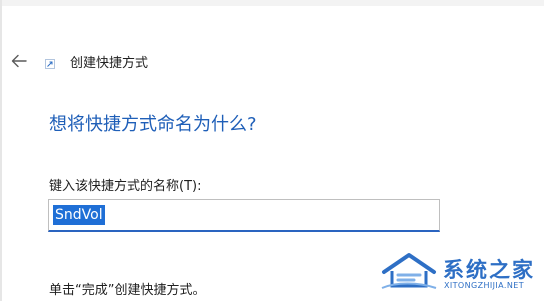 The height and width of the screenshot is (301, 544). Describe the element at coordinates (153, 124) in the screenshot. I see `page-heading: 想将快捷方式命名为什么?` at that location.